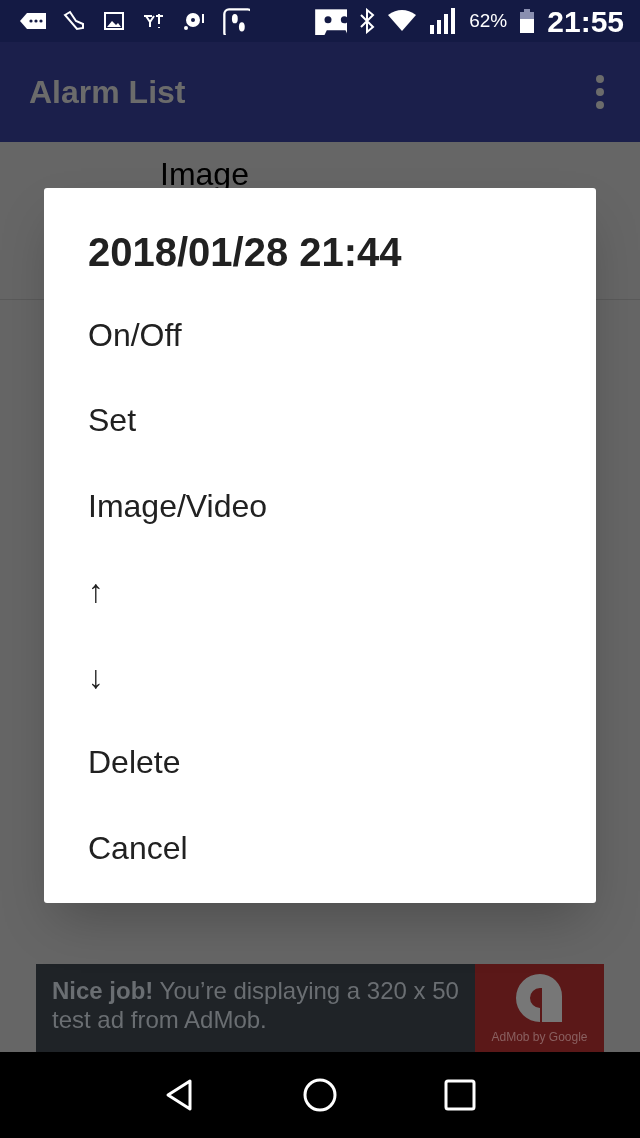 This screenshot has width=640, height=1138. I want to click on home-button, so click(320, 1095).